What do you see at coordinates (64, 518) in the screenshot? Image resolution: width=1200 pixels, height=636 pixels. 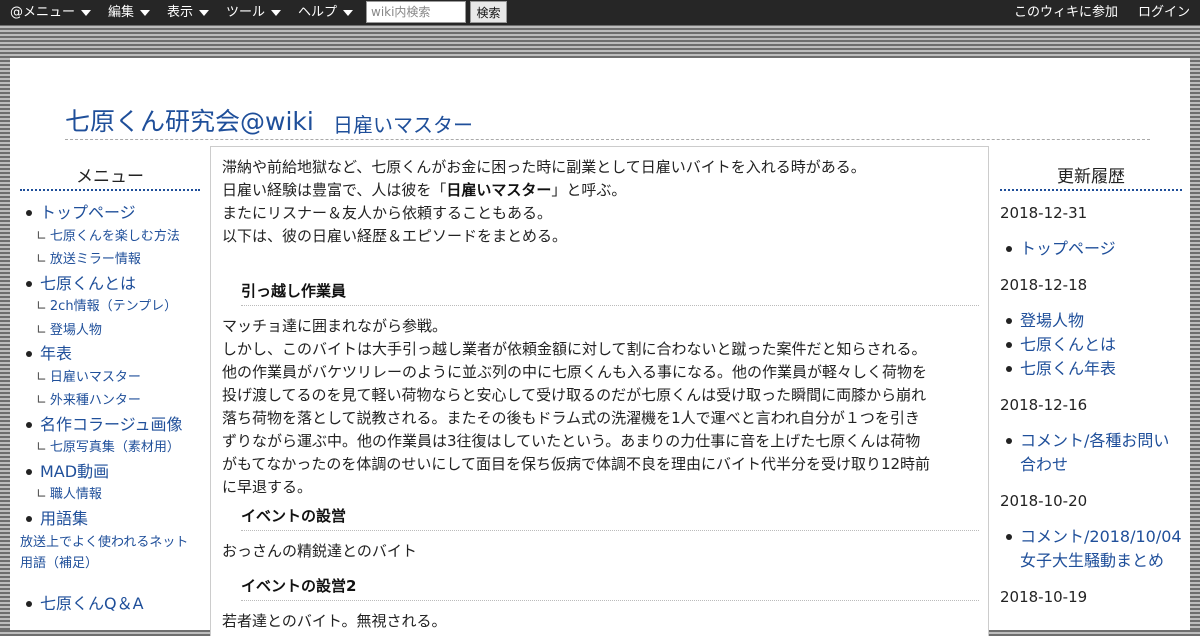 I see `menu-item-label: 用語集` at bounding box center [64, 518].